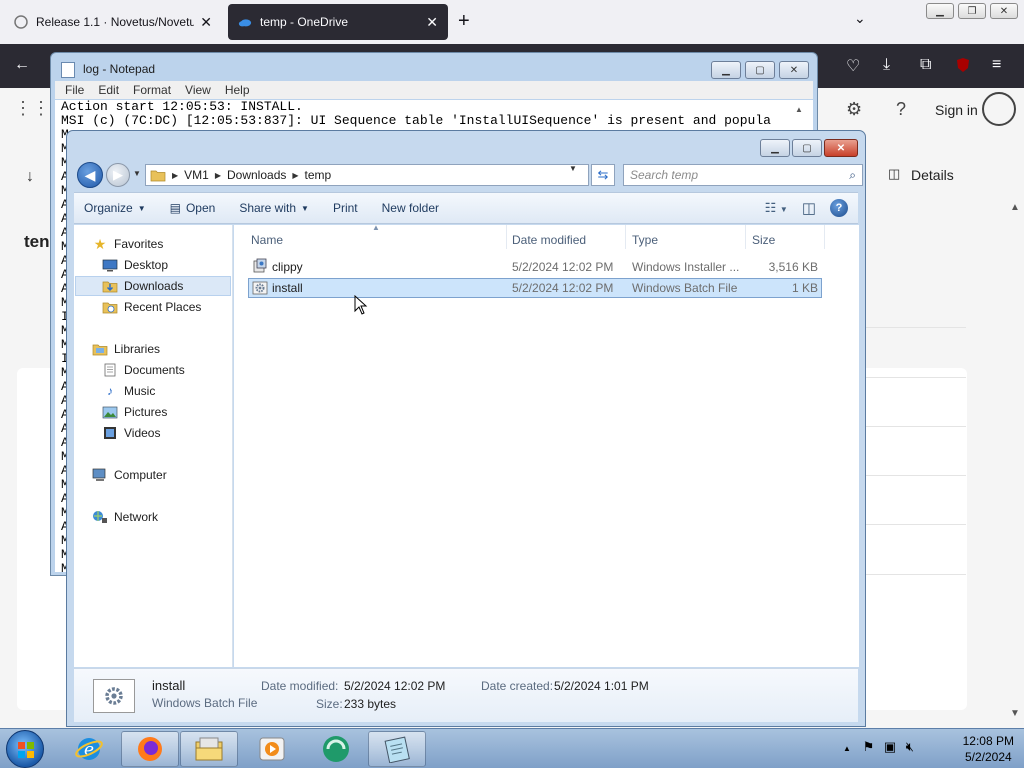 This screenshot has height=768, width=1024. What do you see at coordinates (110, 391) in the screenshot?
I see `music-note-icon: ♪` at bounding box center [110, 391].